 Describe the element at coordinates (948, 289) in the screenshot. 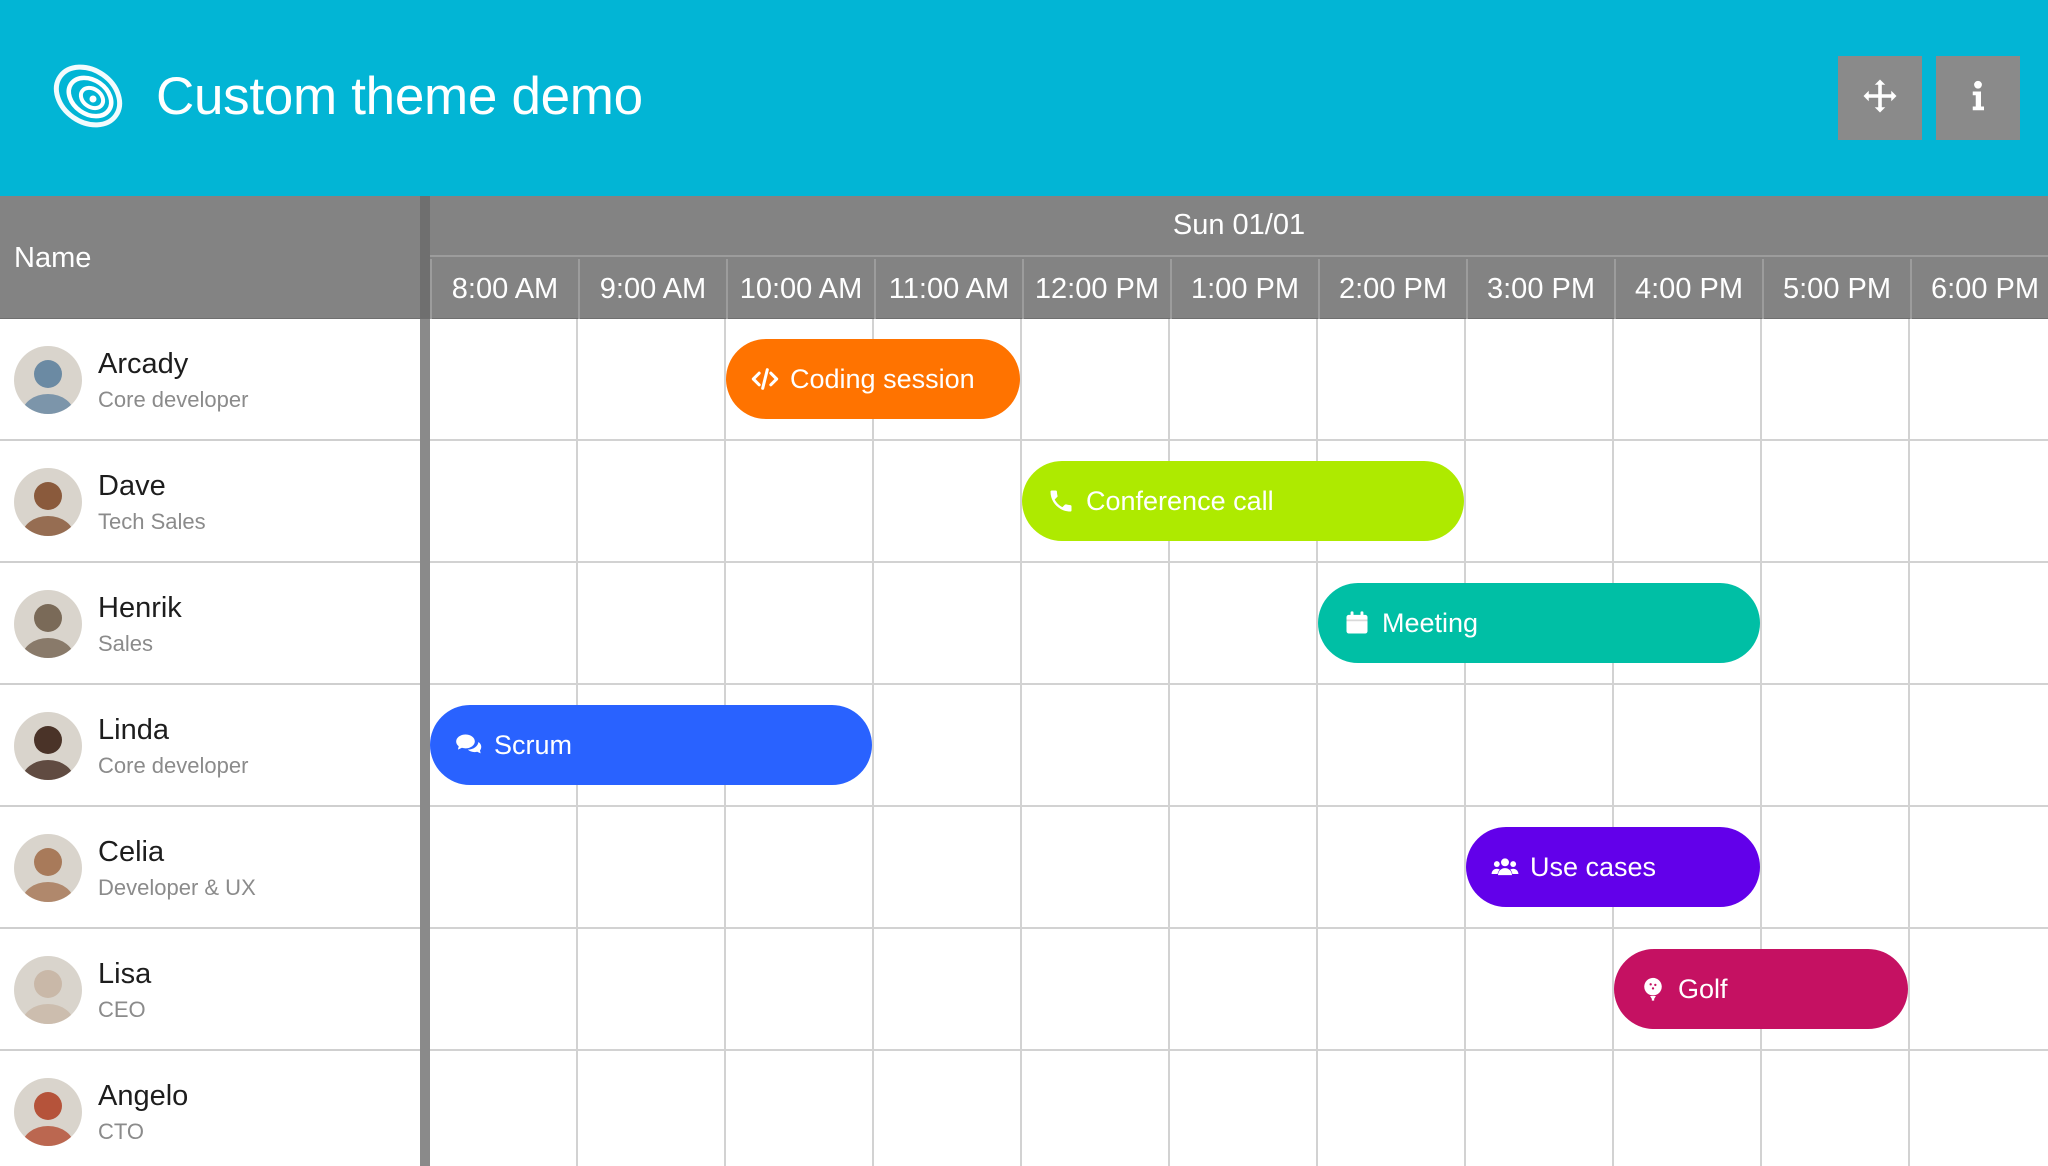

I see `time-slot-header: 11:00 AM` at that location.